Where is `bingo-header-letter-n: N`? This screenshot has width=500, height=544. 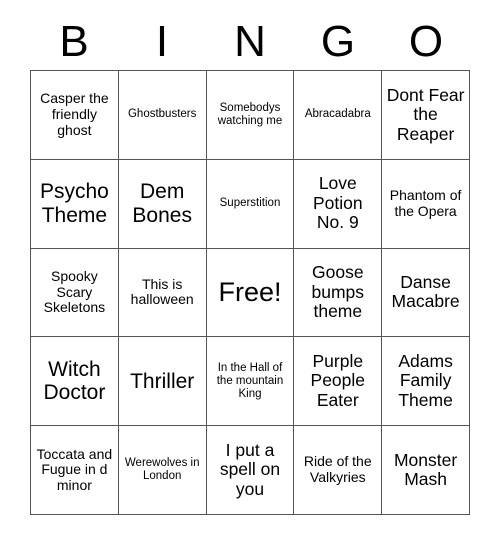 bingo-header-letter-n: N is located at coordinates (250, 41).